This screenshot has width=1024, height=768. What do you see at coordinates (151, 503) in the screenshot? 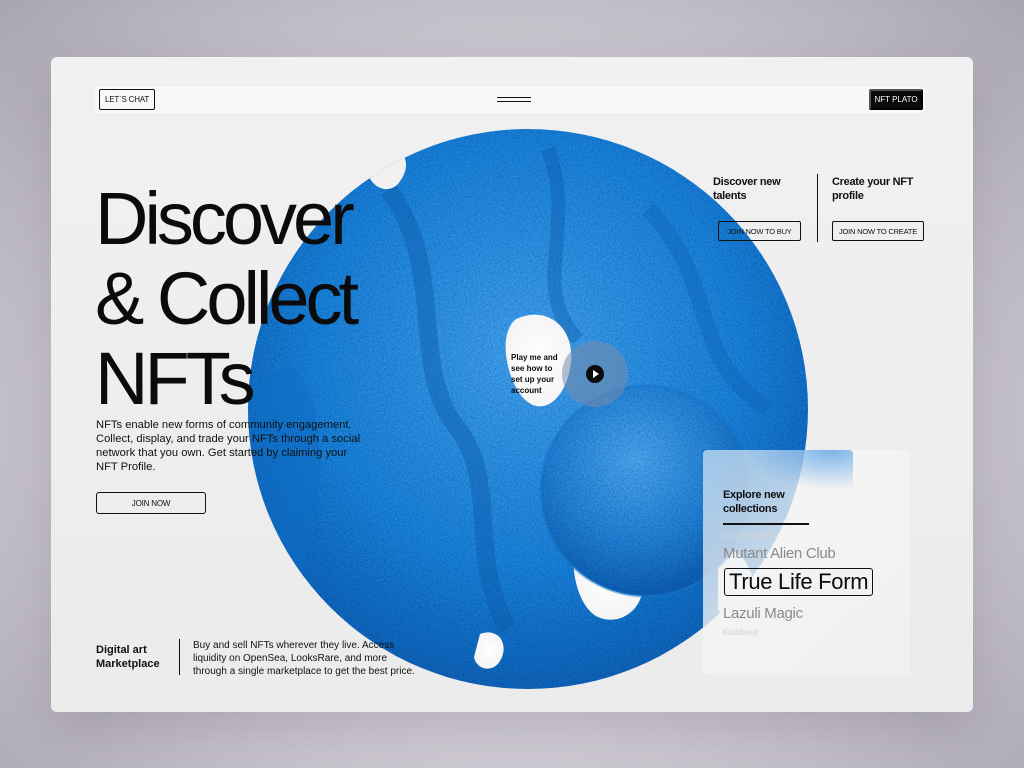
I see `join-now-button: JOIN NOW` at bounding box center [151, 503].